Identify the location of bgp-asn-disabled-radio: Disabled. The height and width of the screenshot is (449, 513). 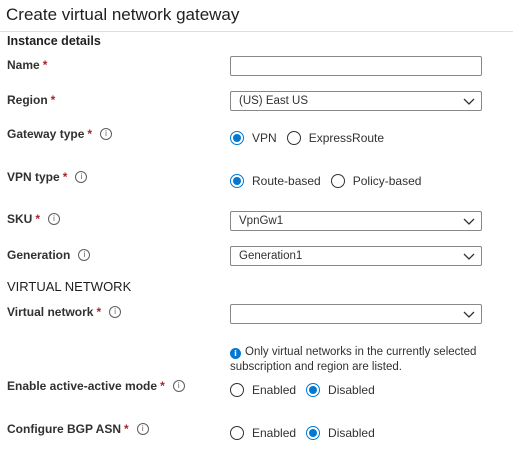
(340, 433).